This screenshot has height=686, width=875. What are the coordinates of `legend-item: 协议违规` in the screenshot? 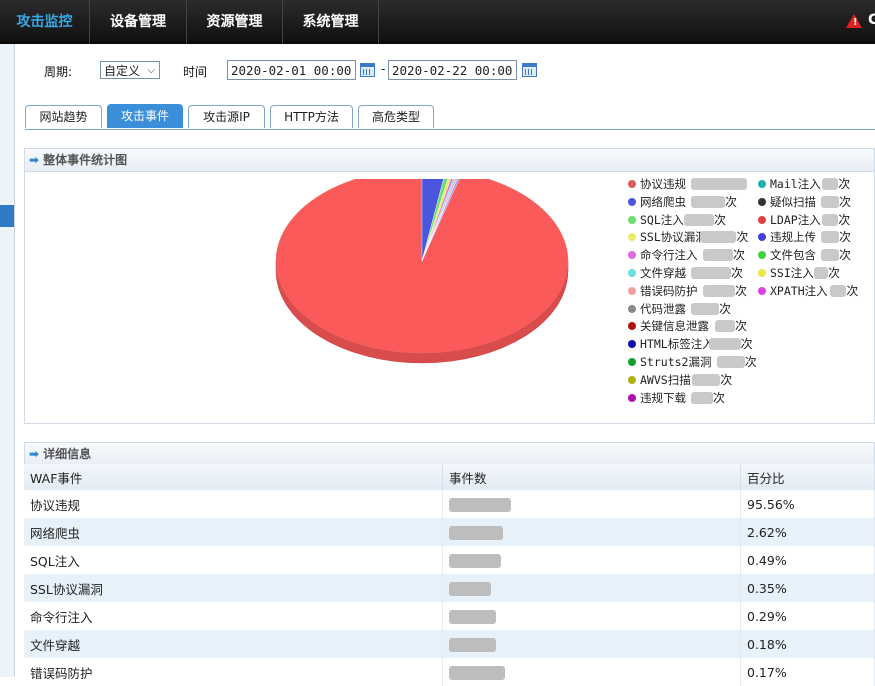 It's located at (692, 184).